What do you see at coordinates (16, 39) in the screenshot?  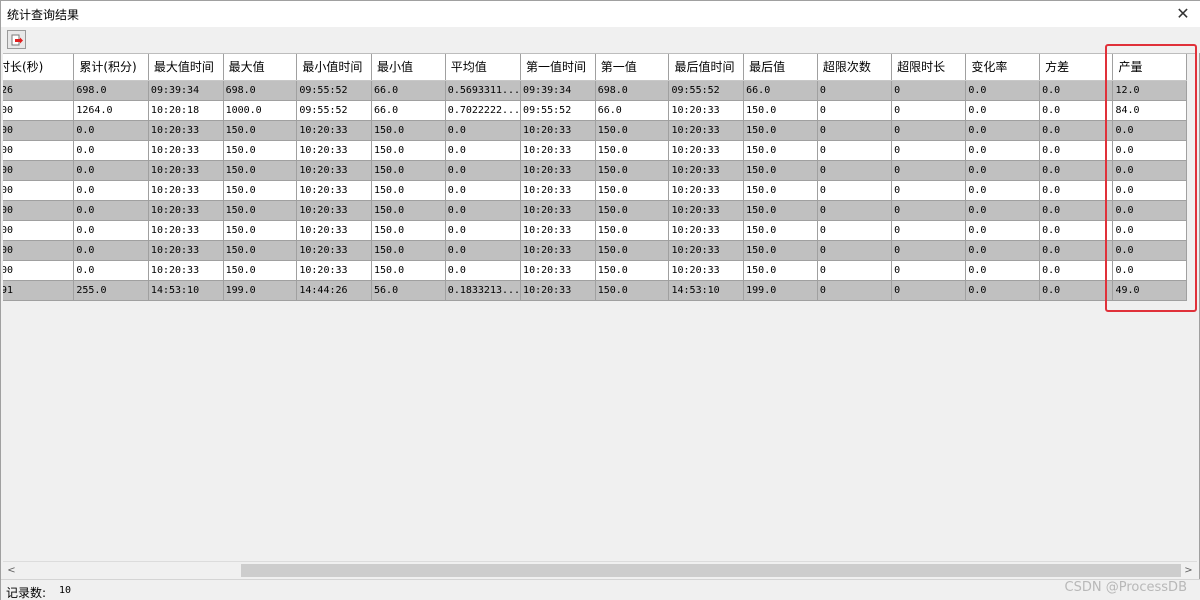 I see `export-button` at bounding box center [16, 39].